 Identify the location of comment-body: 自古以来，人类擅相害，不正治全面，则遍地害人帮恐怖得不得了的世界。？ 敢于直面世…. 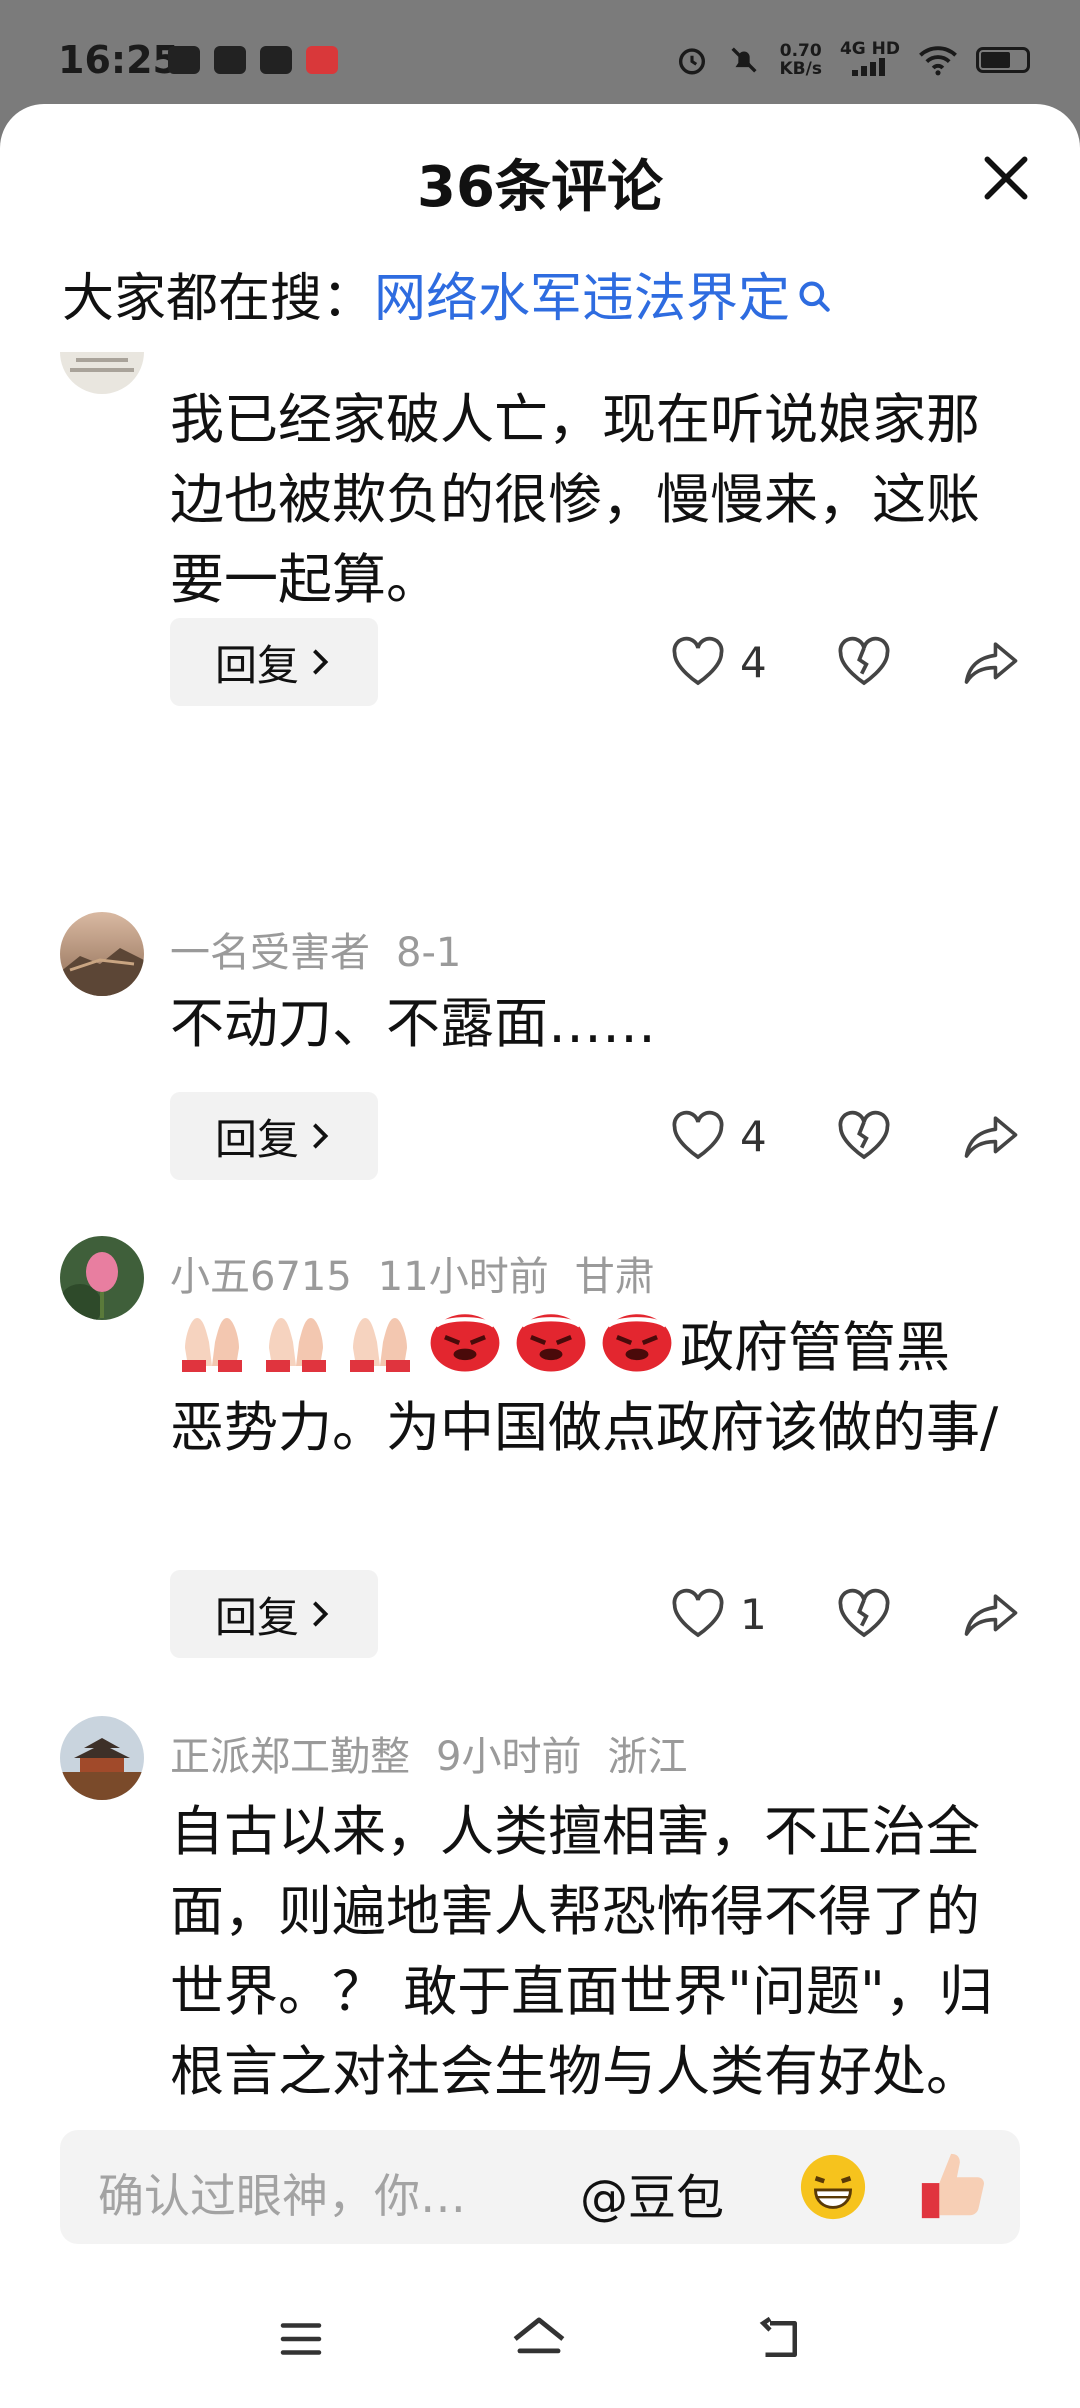
(581, 1951).